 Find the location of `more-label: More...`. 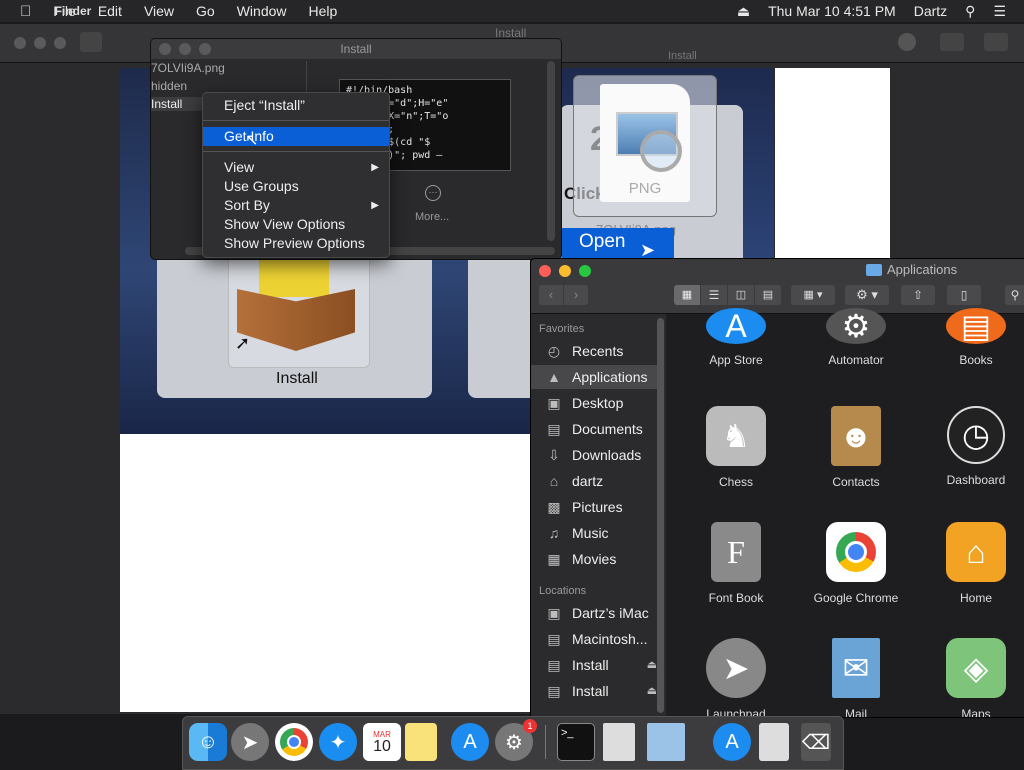

more-label: More... is located at coordinates (432, 217).